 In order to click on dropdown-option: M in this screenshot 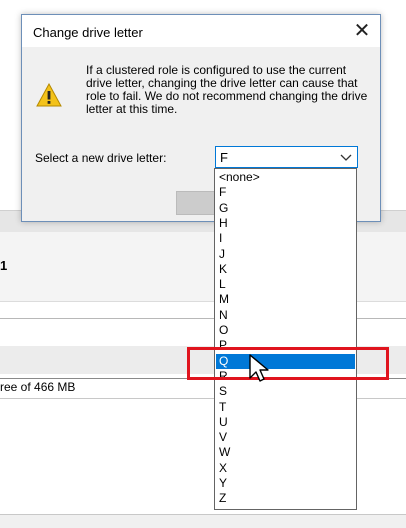, I will do `click(285, 299)`.